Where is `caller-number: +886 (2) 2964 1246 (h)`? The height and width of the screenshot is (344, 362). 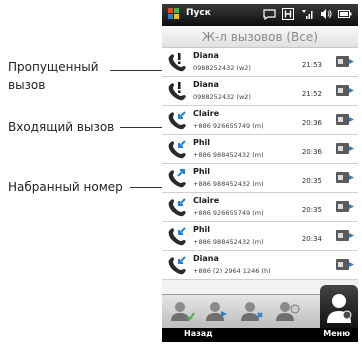
caller-number: +886 (2) 2964 1246 (h) is located at coordinates (232, 271).